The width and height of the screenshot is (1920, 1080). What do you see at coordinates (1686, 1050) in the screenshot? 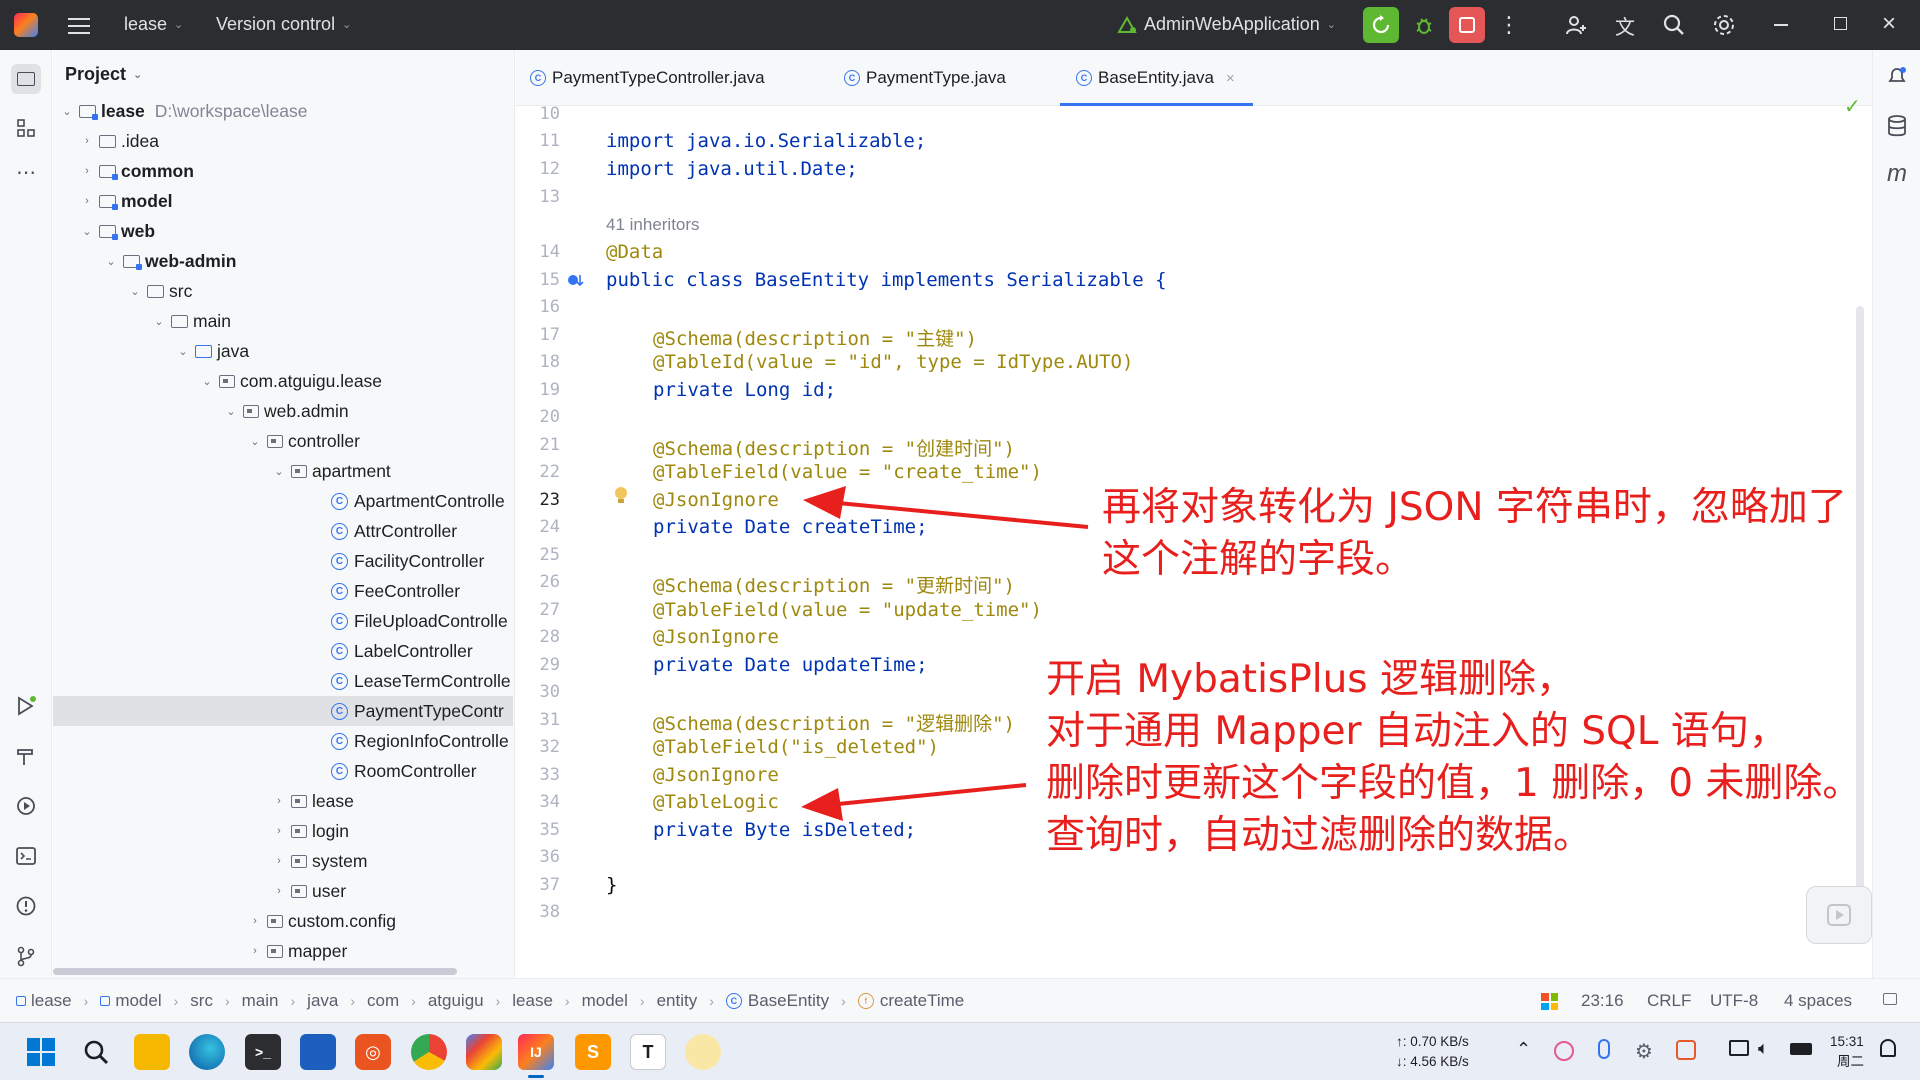
I see `tray-app2-icon` at bounding box center [1686, 1050].